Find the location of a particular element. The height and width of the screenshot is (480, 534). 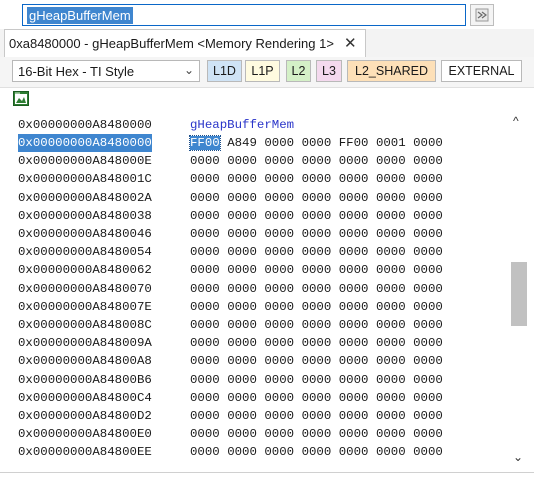

expression-input: gHeapBufferMem is located at coordinates (244, 15).